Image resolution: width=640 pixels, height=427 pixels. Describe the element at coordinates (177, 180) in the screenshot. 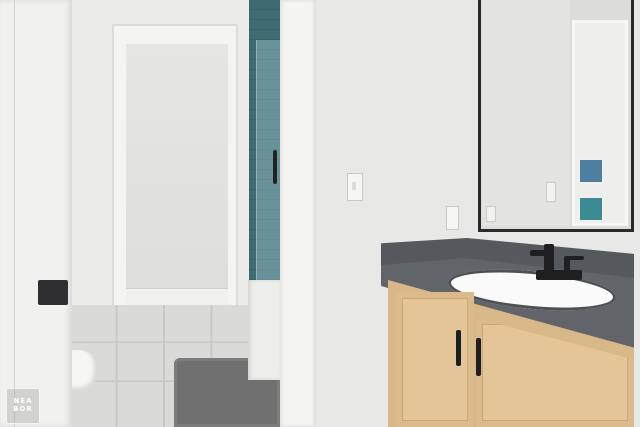

I see `hallway-back-room` at that location.